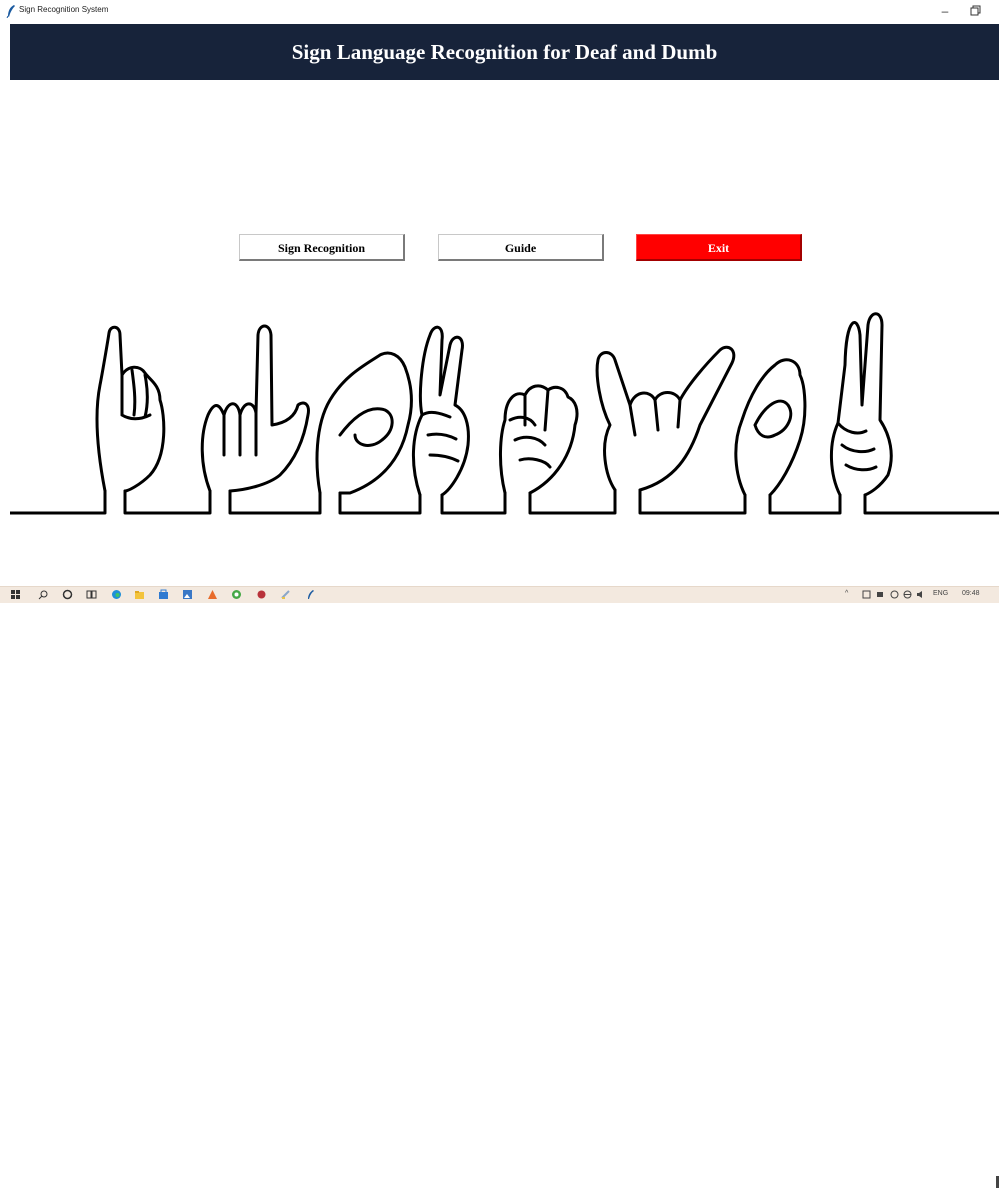 The height and width of the screenshot is (1188, 999). What do you see at coordinates (971, 593) in the screenshot?
I see `clock: 09:48` at bounding box center [971, 593].